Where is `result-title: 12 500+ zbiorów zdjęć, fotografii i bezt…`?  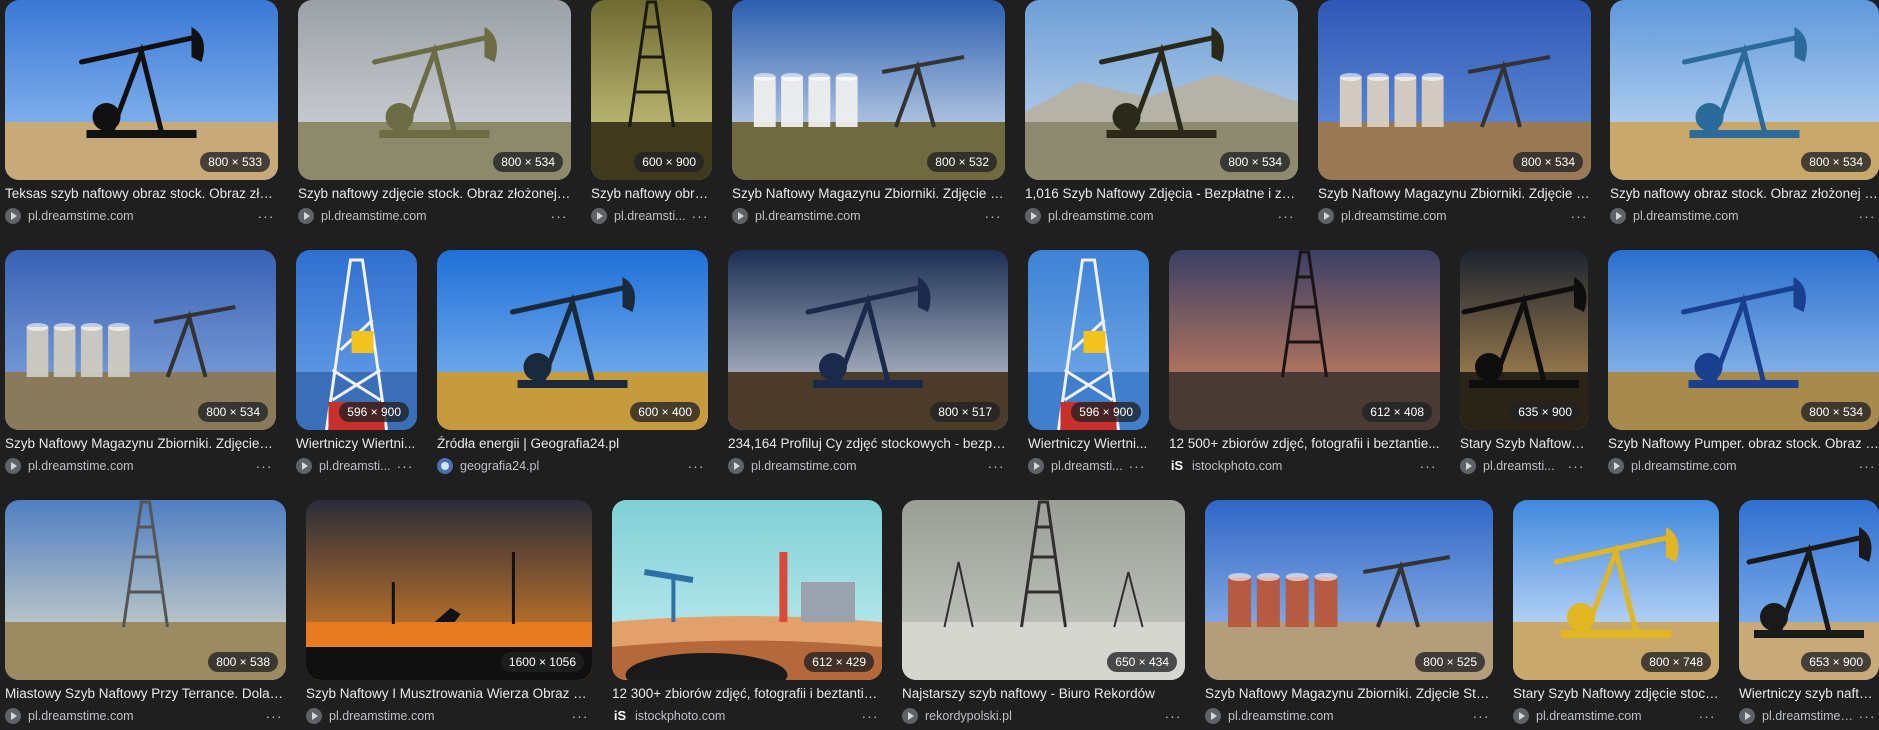
result-title: 12 500+ zbiorów zdjęć, fotografii i bezt… is located at coordinates (1304, 444).